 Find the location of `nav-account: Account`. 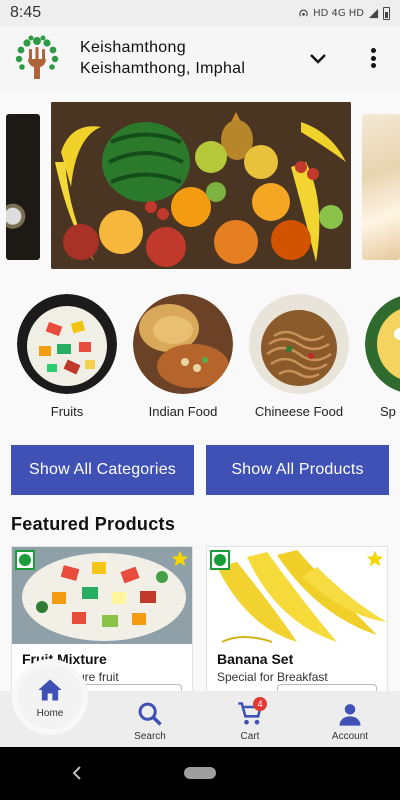

nav-account: Account is located at coordinates (350, 719).